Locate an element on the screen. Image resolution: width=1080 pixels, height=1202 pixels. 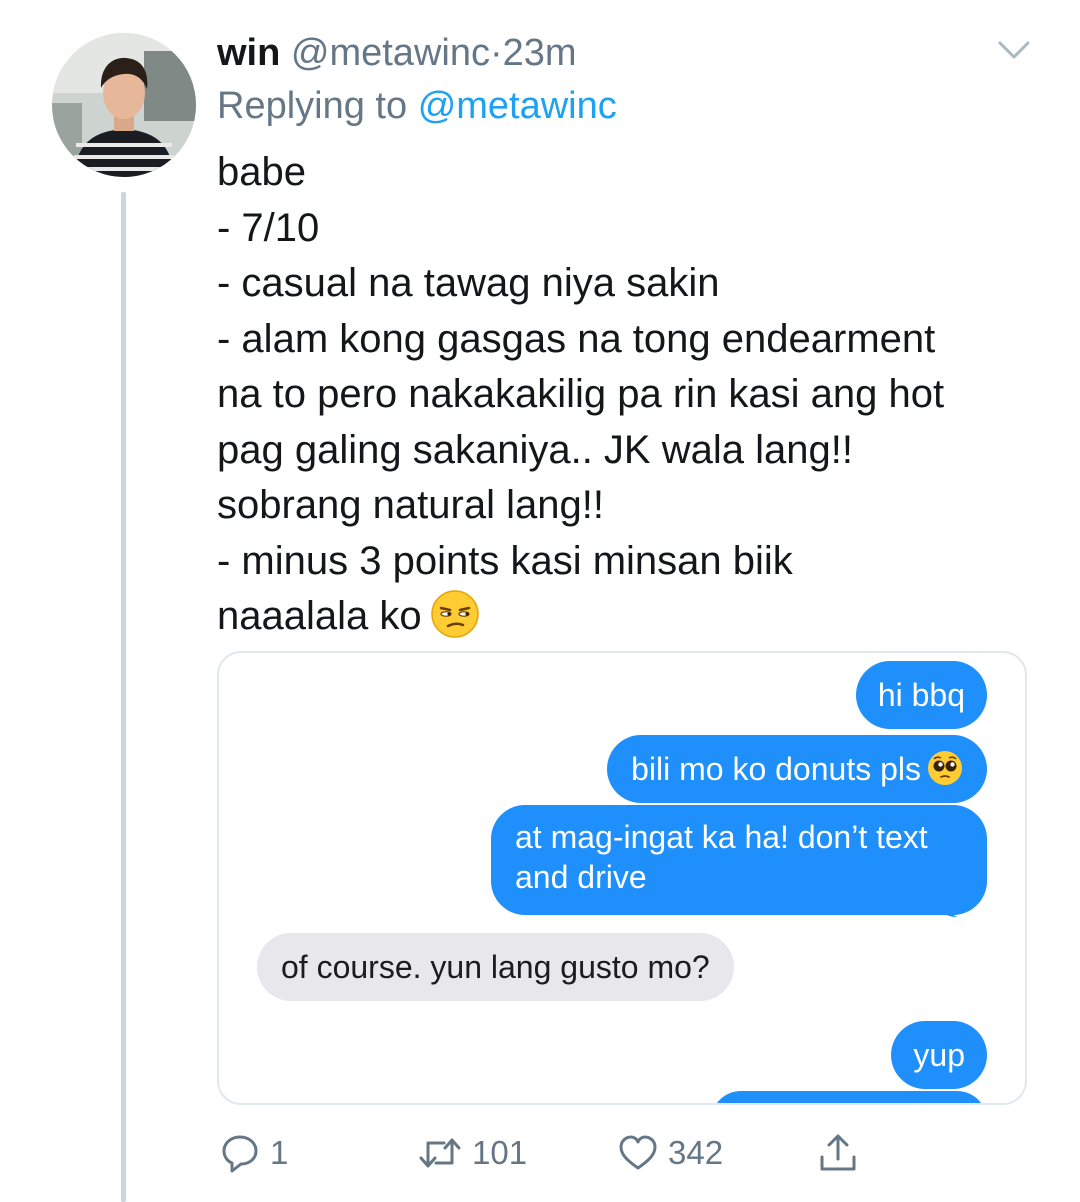
tweet-actions: 1 101 342 is located at coordinates (540, 1153).